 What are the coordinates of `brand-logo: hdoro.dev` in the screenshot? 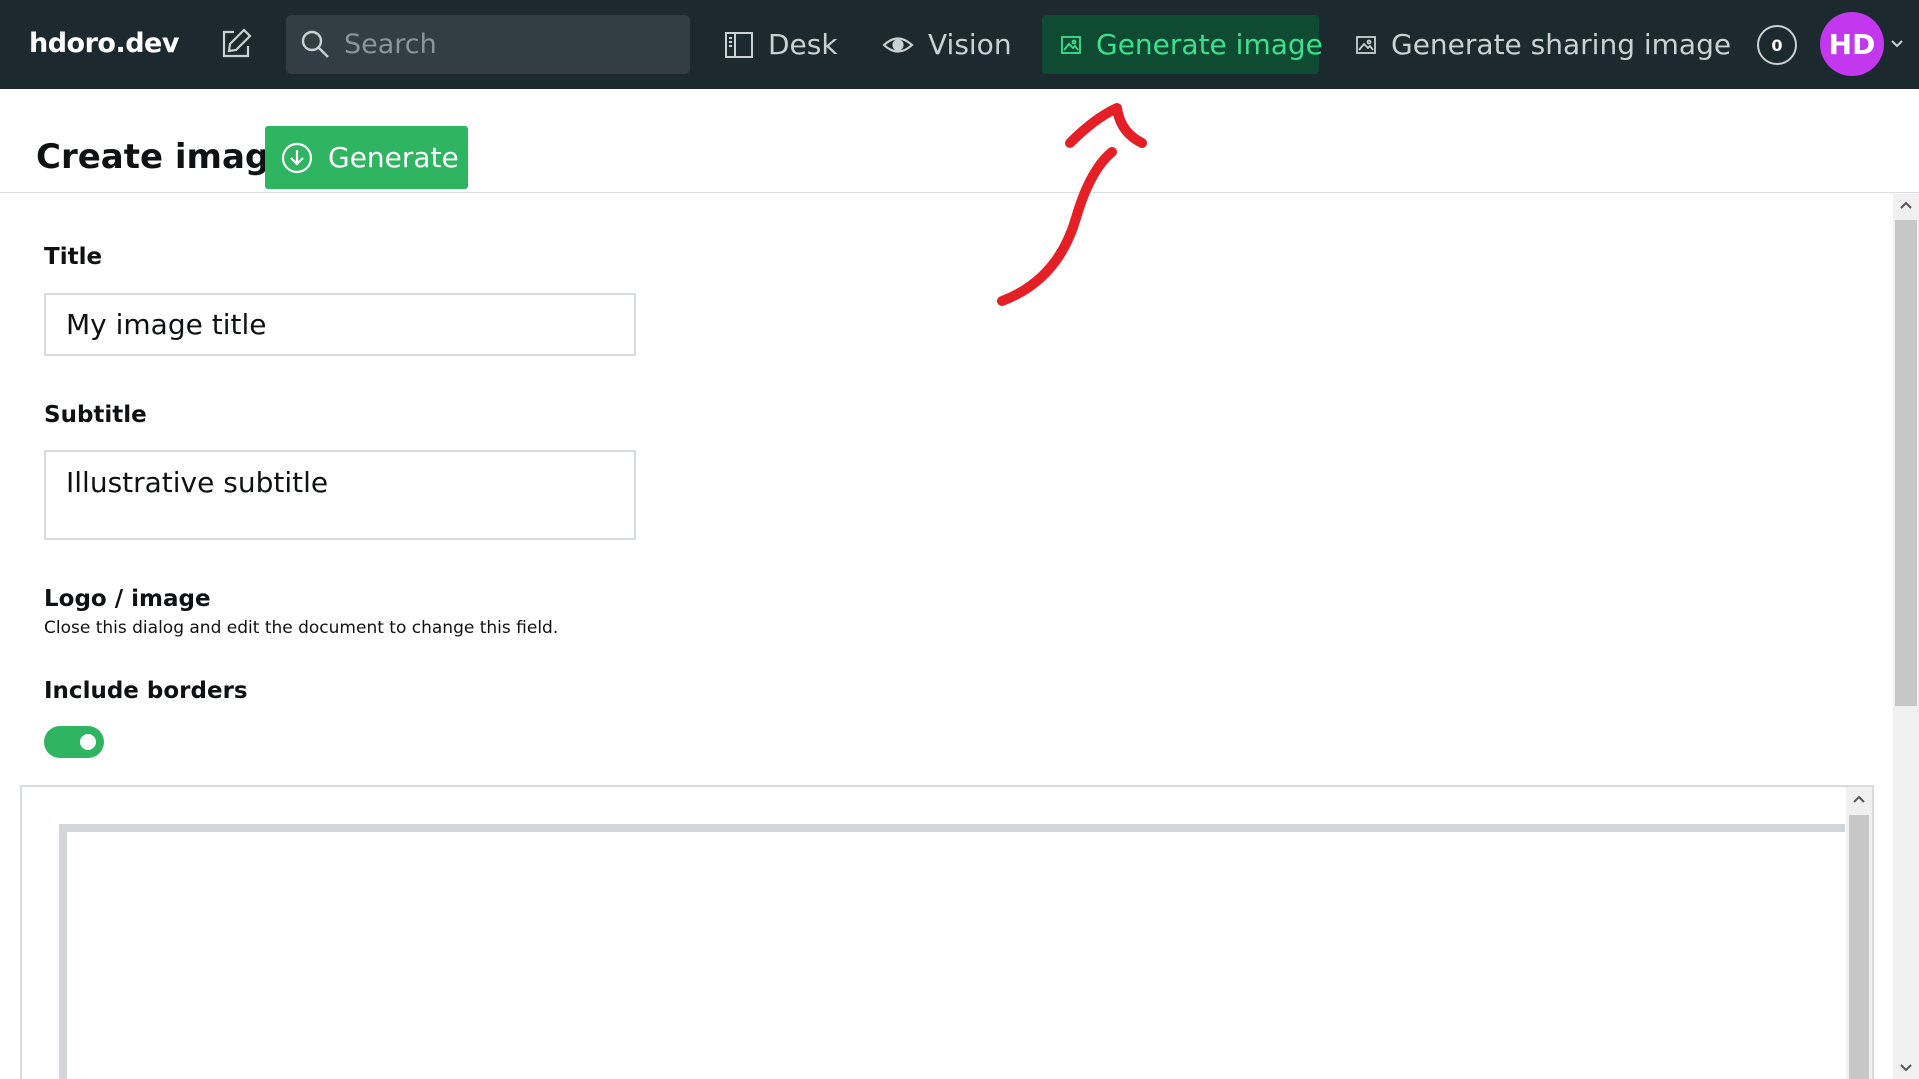 It's located at (104, 43).